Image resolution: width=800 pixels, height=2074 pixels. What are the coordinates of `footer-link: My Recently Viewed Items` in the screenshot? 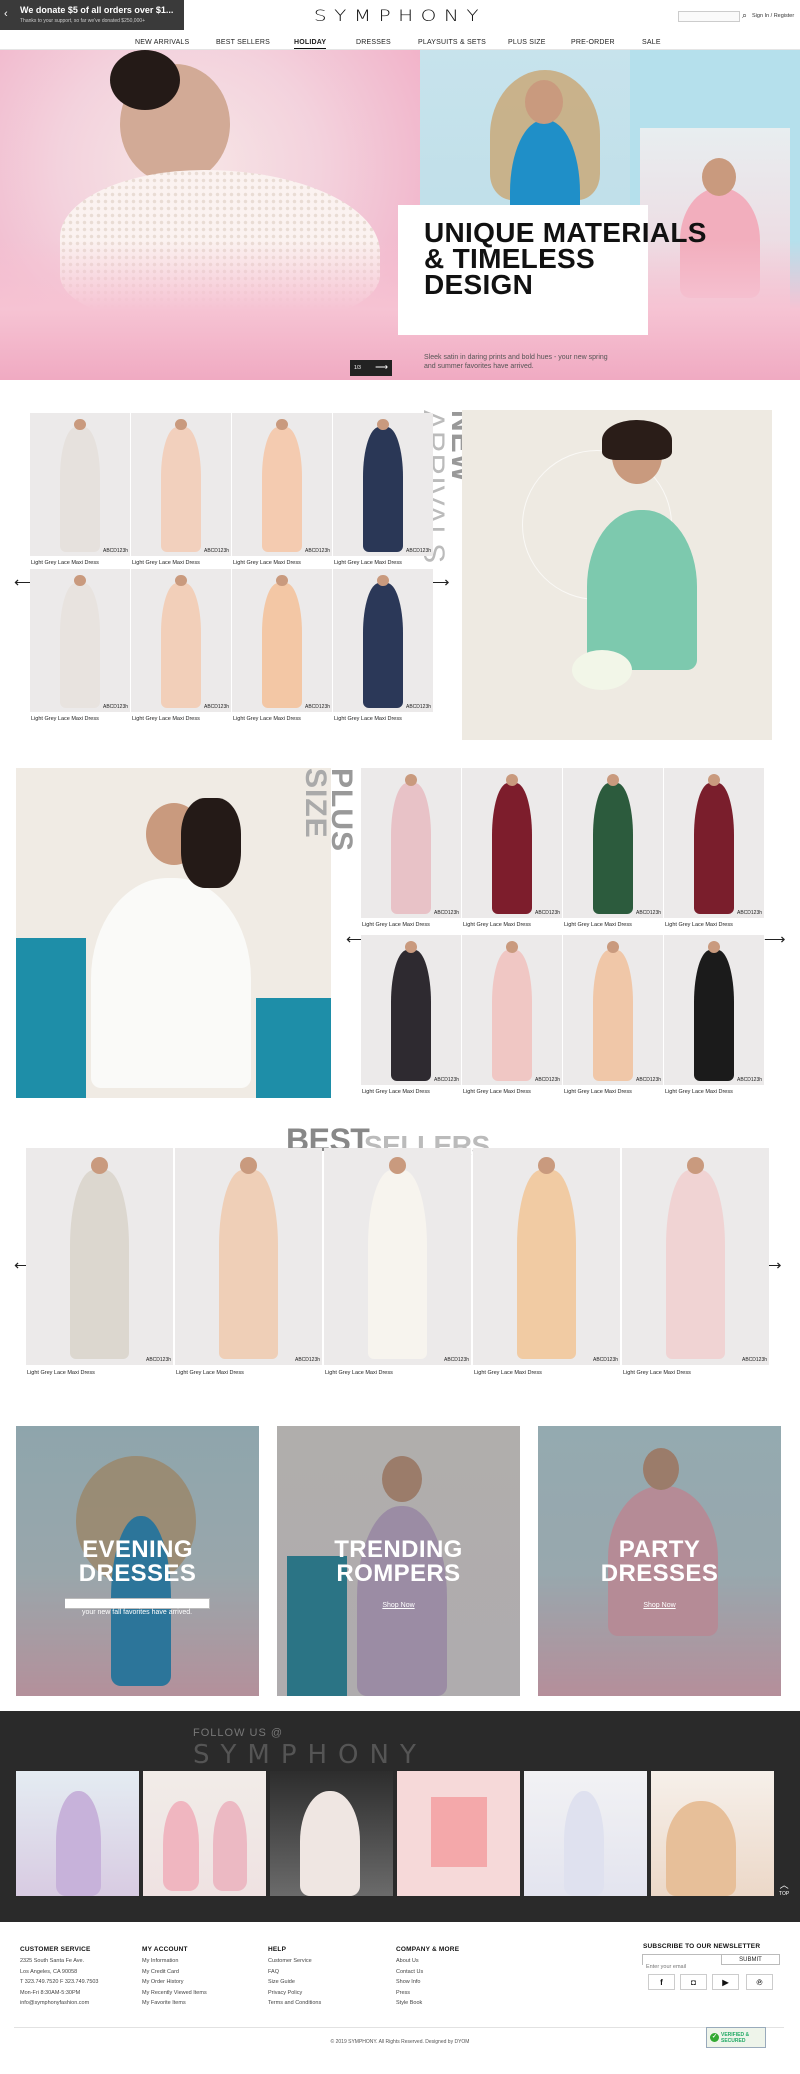 It's located at (174, 1993).